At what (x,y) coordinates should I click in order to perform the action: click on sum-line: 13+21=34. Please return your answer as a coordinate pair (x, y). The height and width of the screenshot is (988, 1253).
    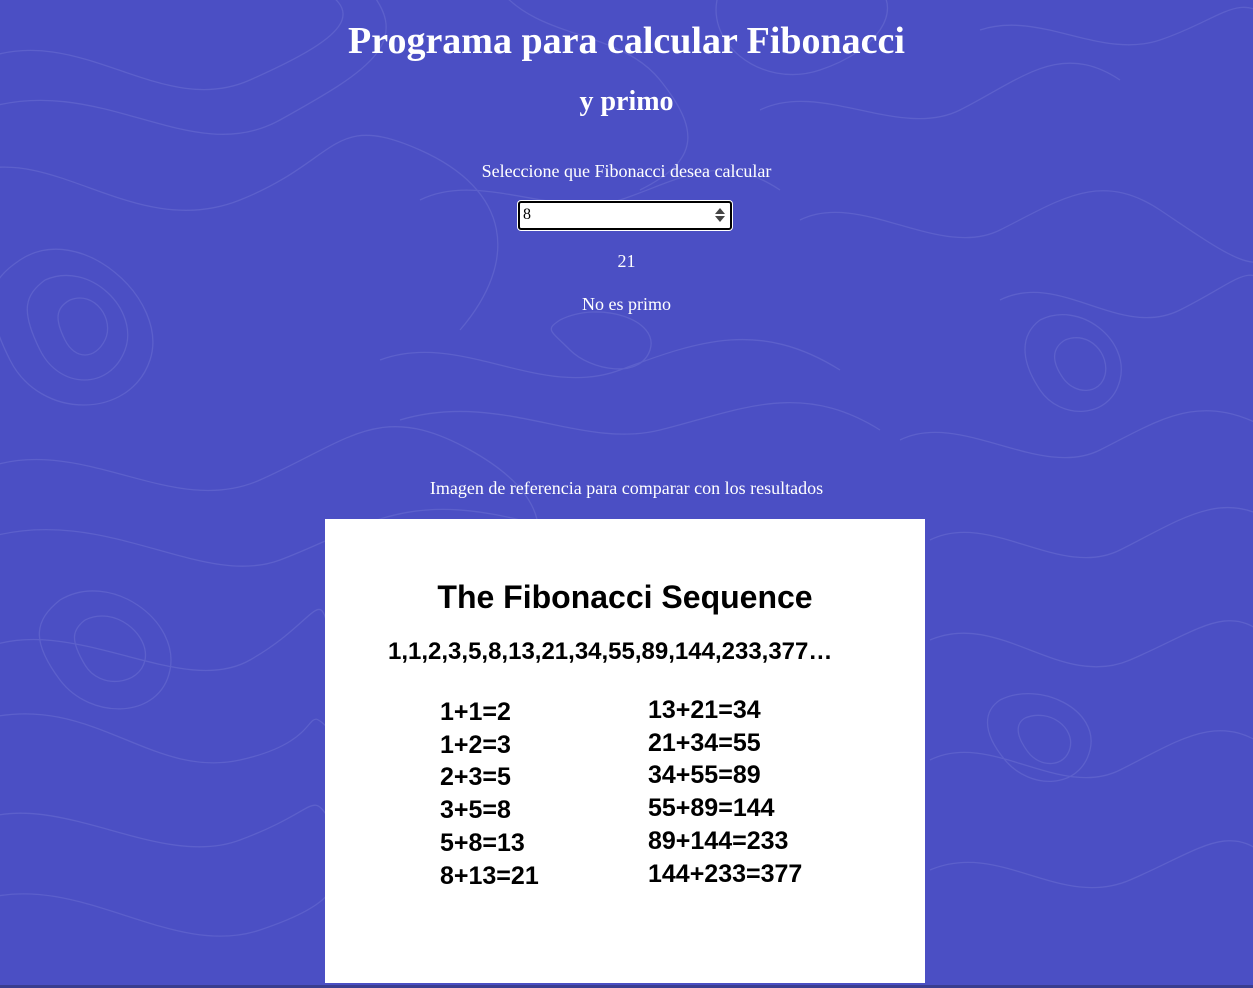
    Looking at the image, I should click on (704, 710).